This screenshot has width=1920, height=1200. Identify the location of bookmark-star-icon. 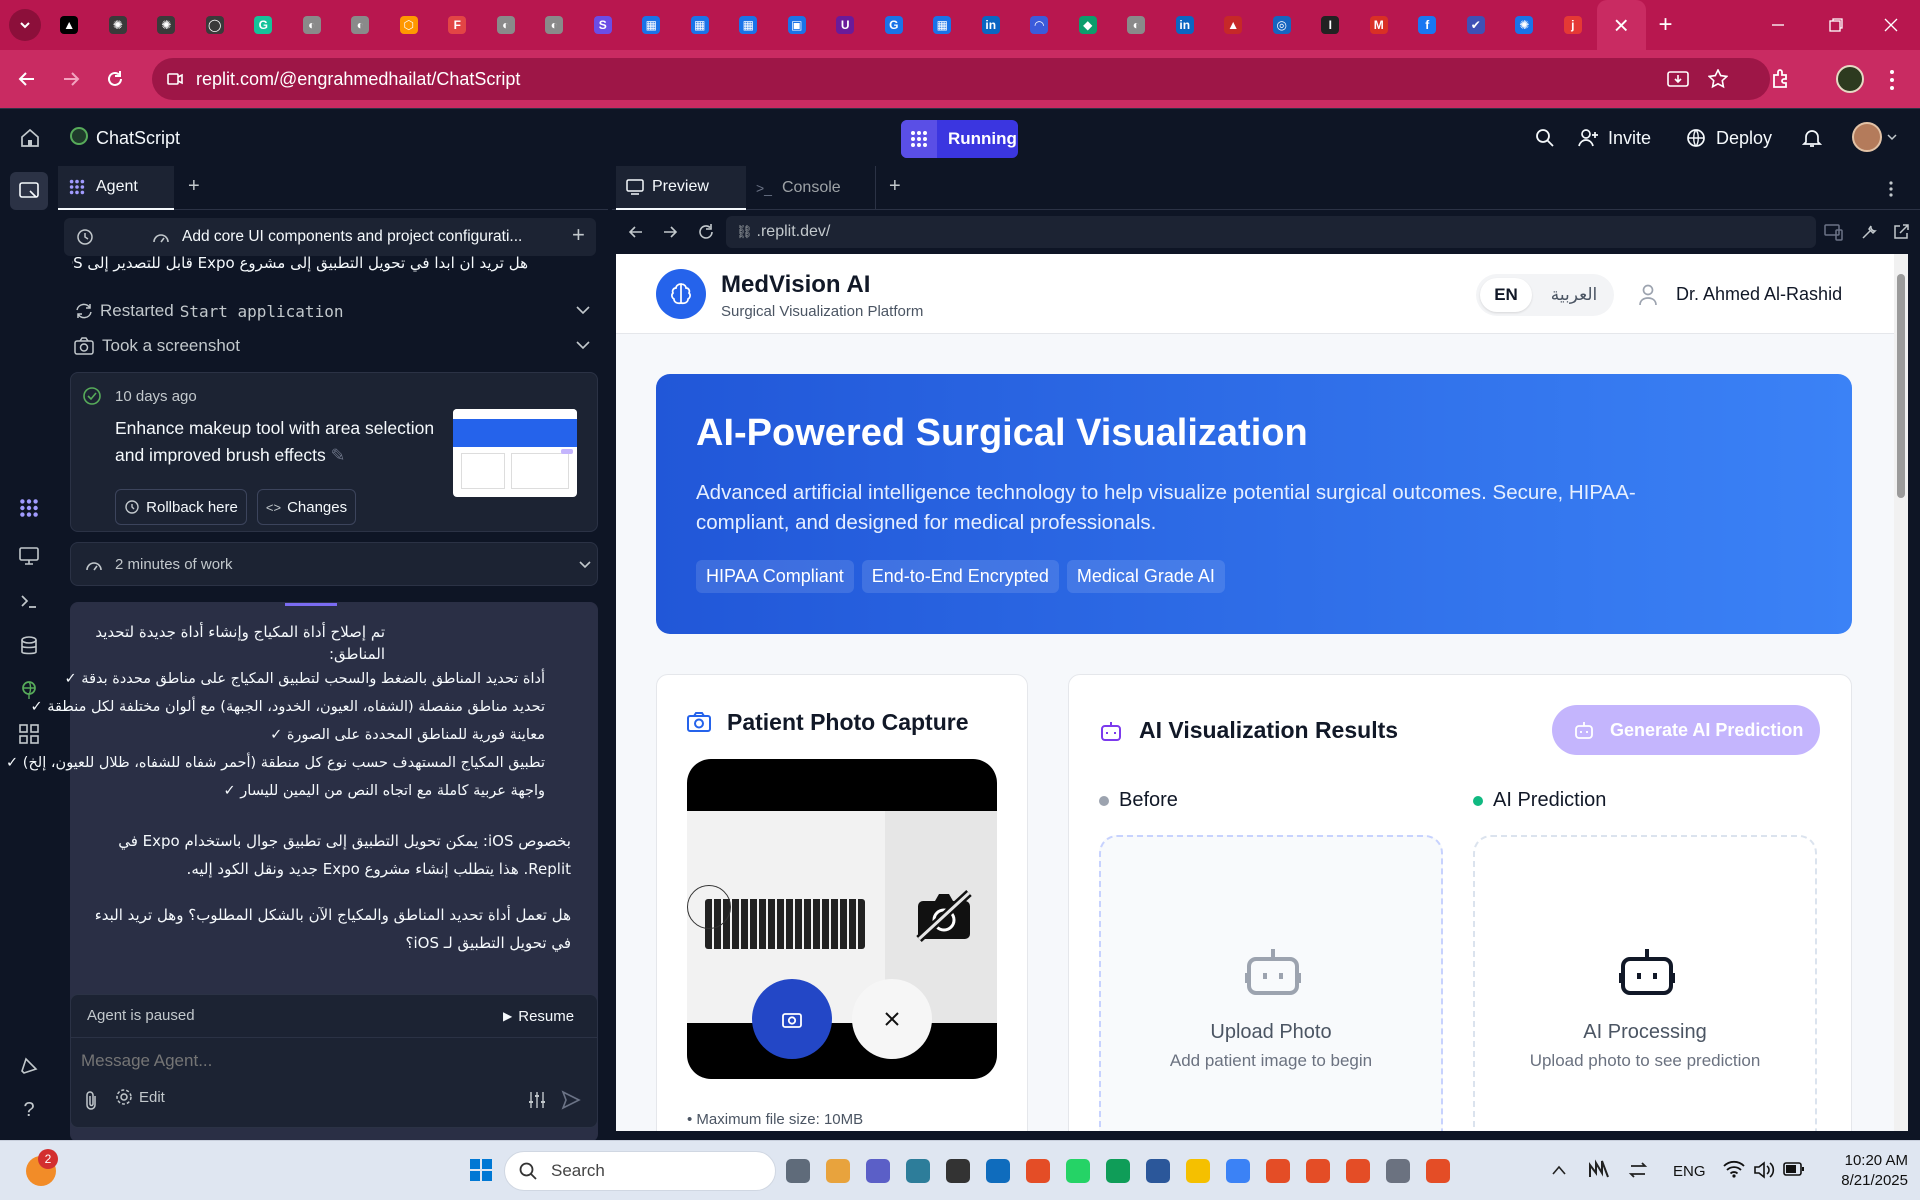
(1718, 79).